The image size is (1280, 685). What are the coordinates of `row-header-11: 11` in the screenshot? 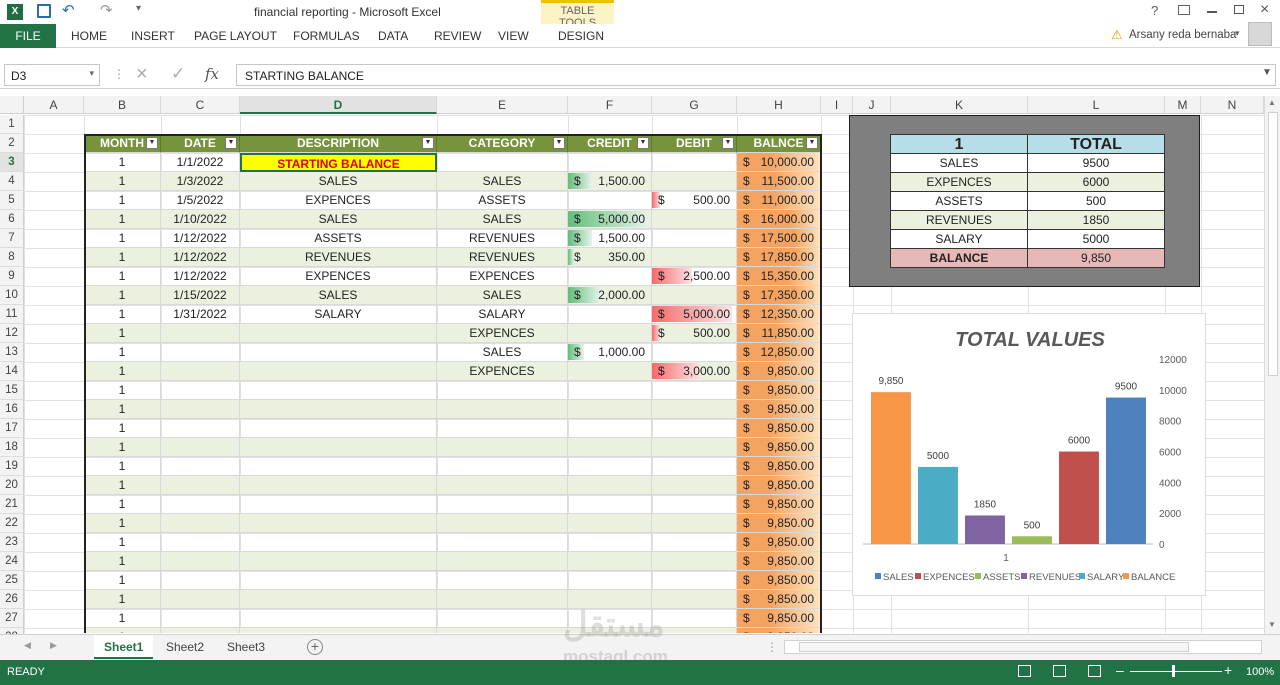 It's located at (12, 314).